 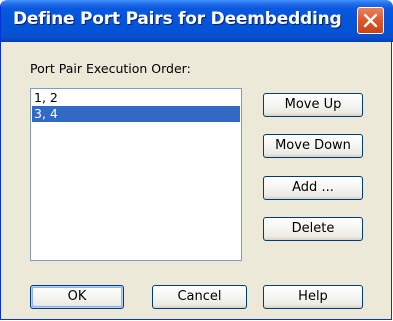 What do you see at coordinates (313, 297) in the screenshot?
I see `help-button: Help` at bounding box center [313, 297].